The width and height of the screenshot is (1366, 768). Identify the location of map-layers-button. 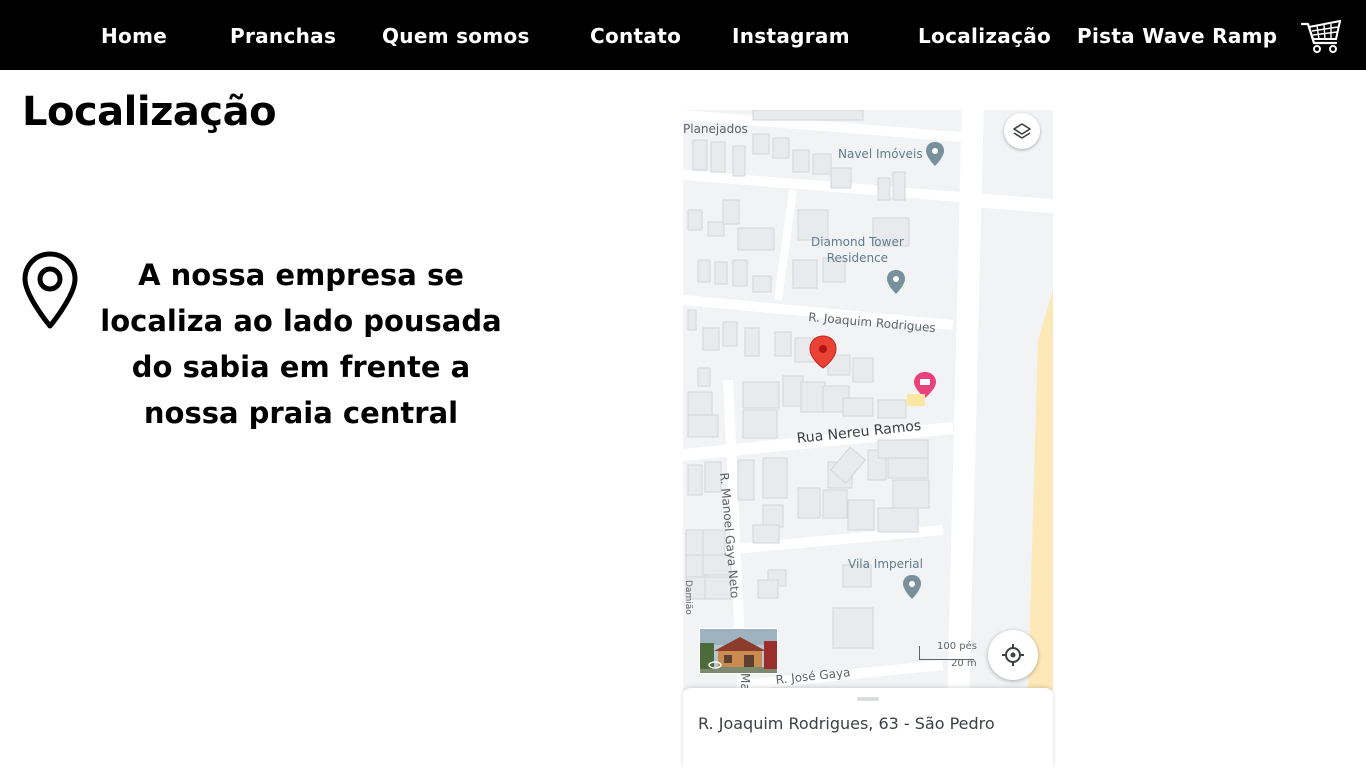
(1022, 131).